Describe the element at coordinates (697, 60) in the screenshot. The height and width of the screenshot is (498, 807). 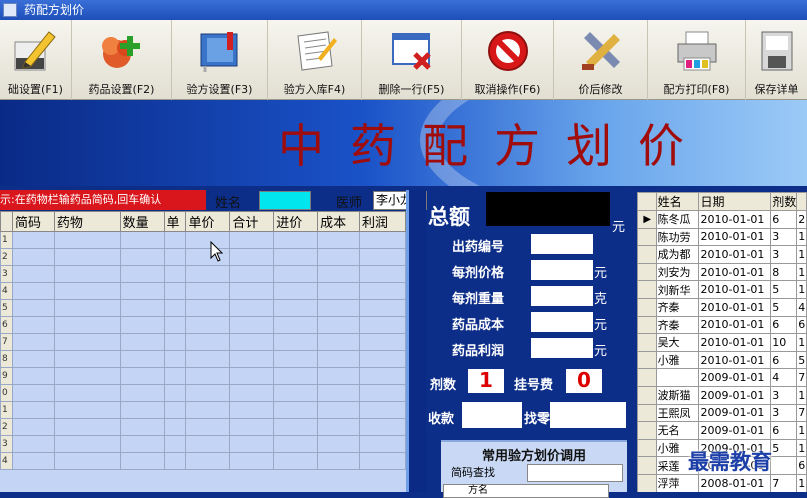
I see `print-recipe-button: 配方打印(F8)` at that location.